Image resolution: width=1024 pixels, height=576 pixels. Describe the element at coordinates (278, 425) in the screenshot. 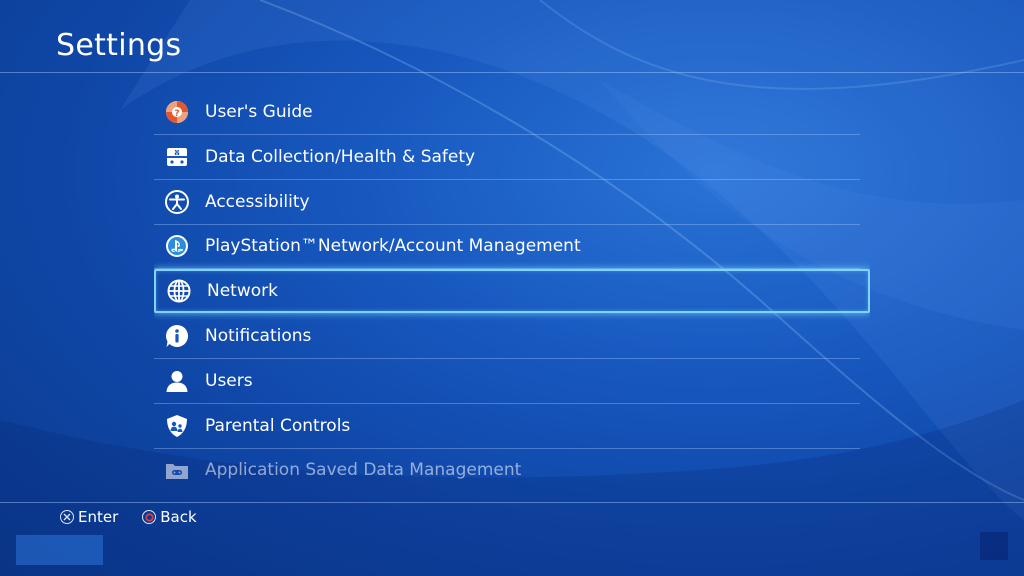

I see `menu-item-label: Parental Controls` at that location.